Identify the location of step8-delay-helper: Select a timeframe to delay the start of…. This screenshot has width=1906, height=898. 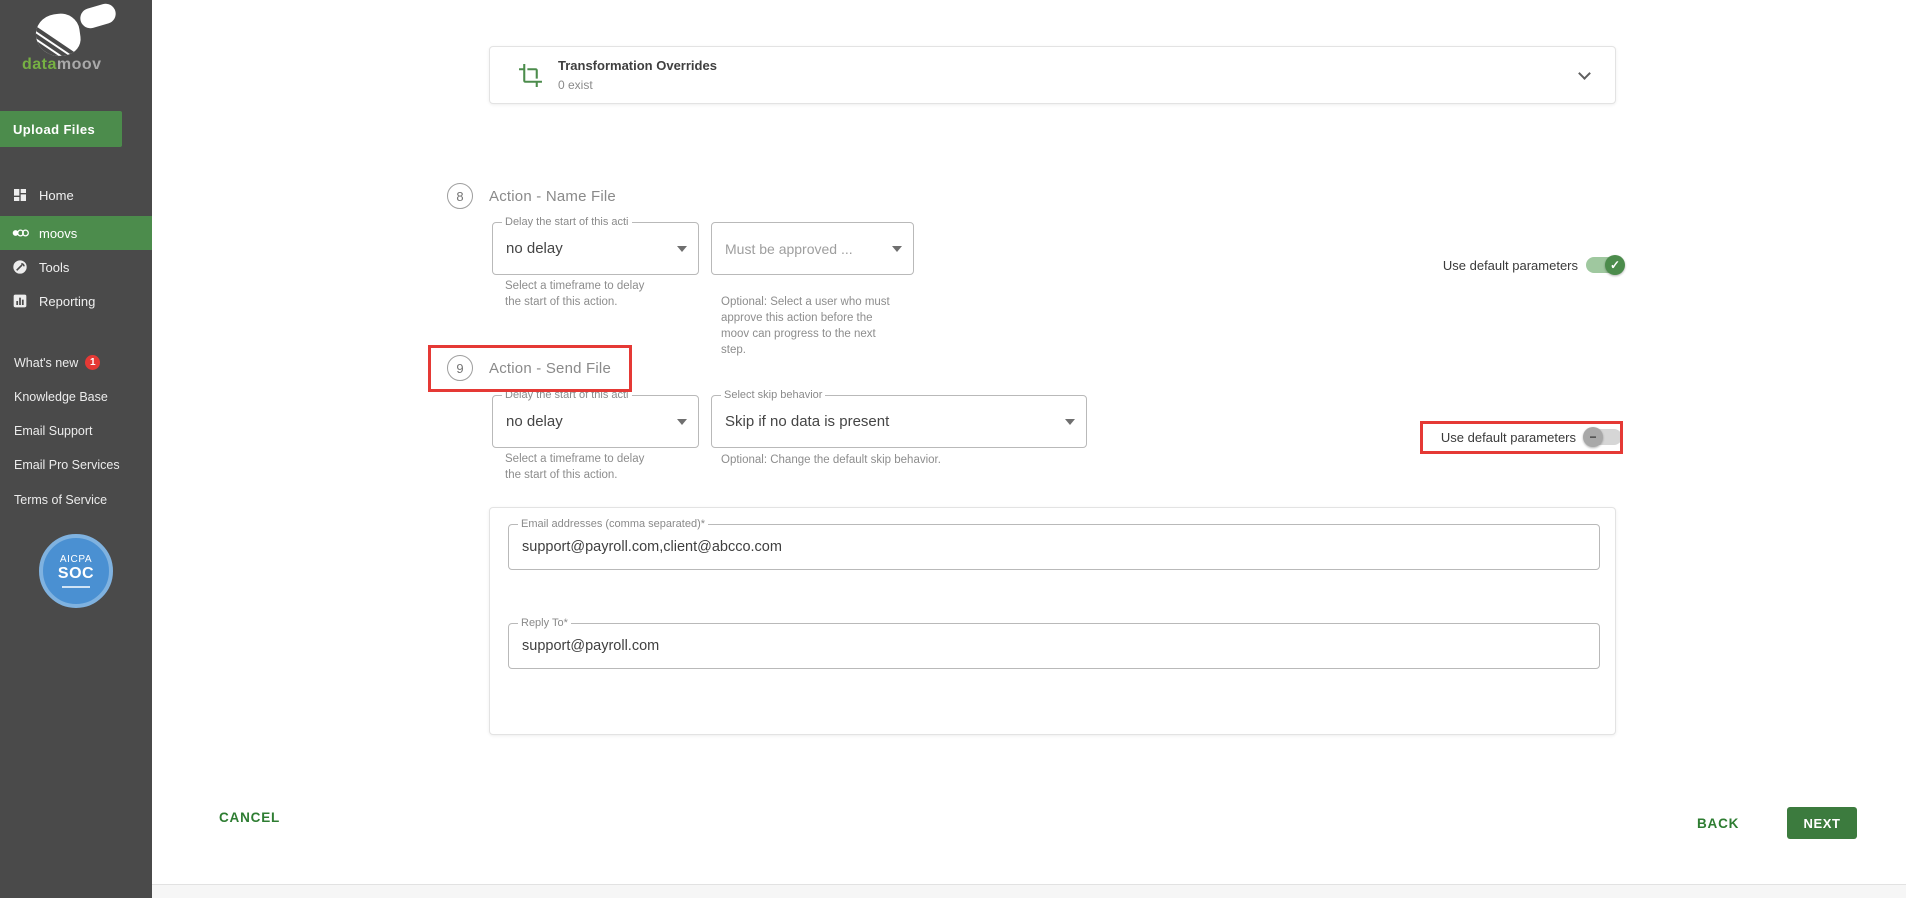
(575, 294).